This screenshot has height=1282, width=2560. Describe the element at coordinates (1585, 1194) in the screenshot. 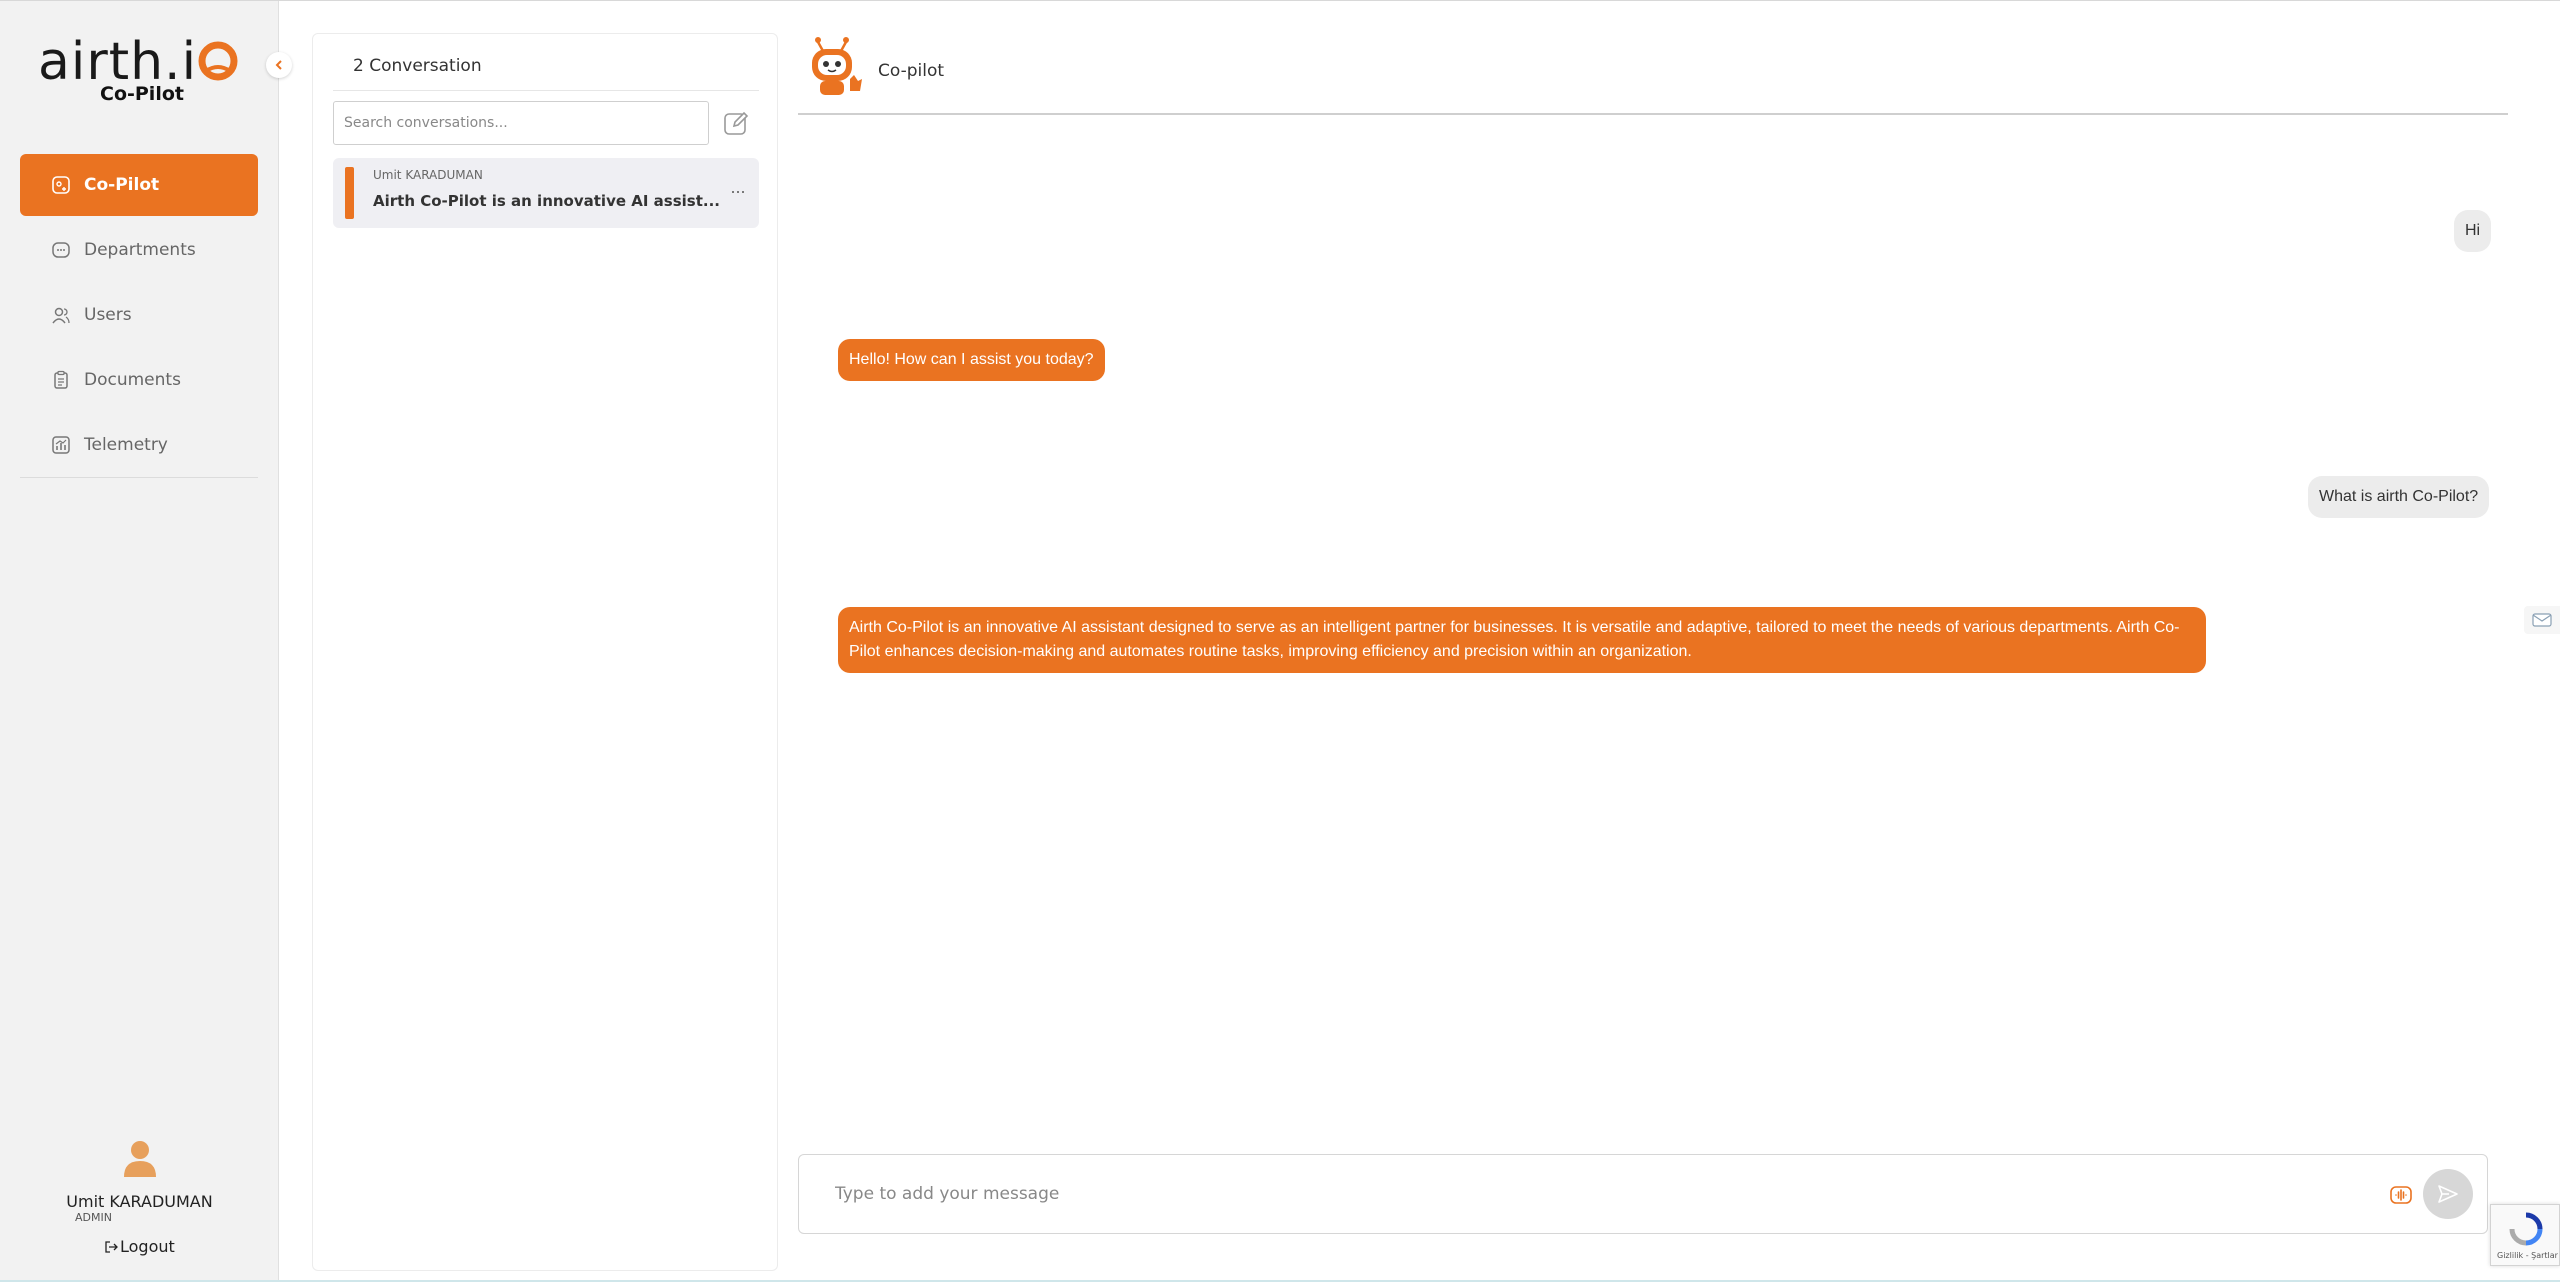

I see `message-input` at that location.